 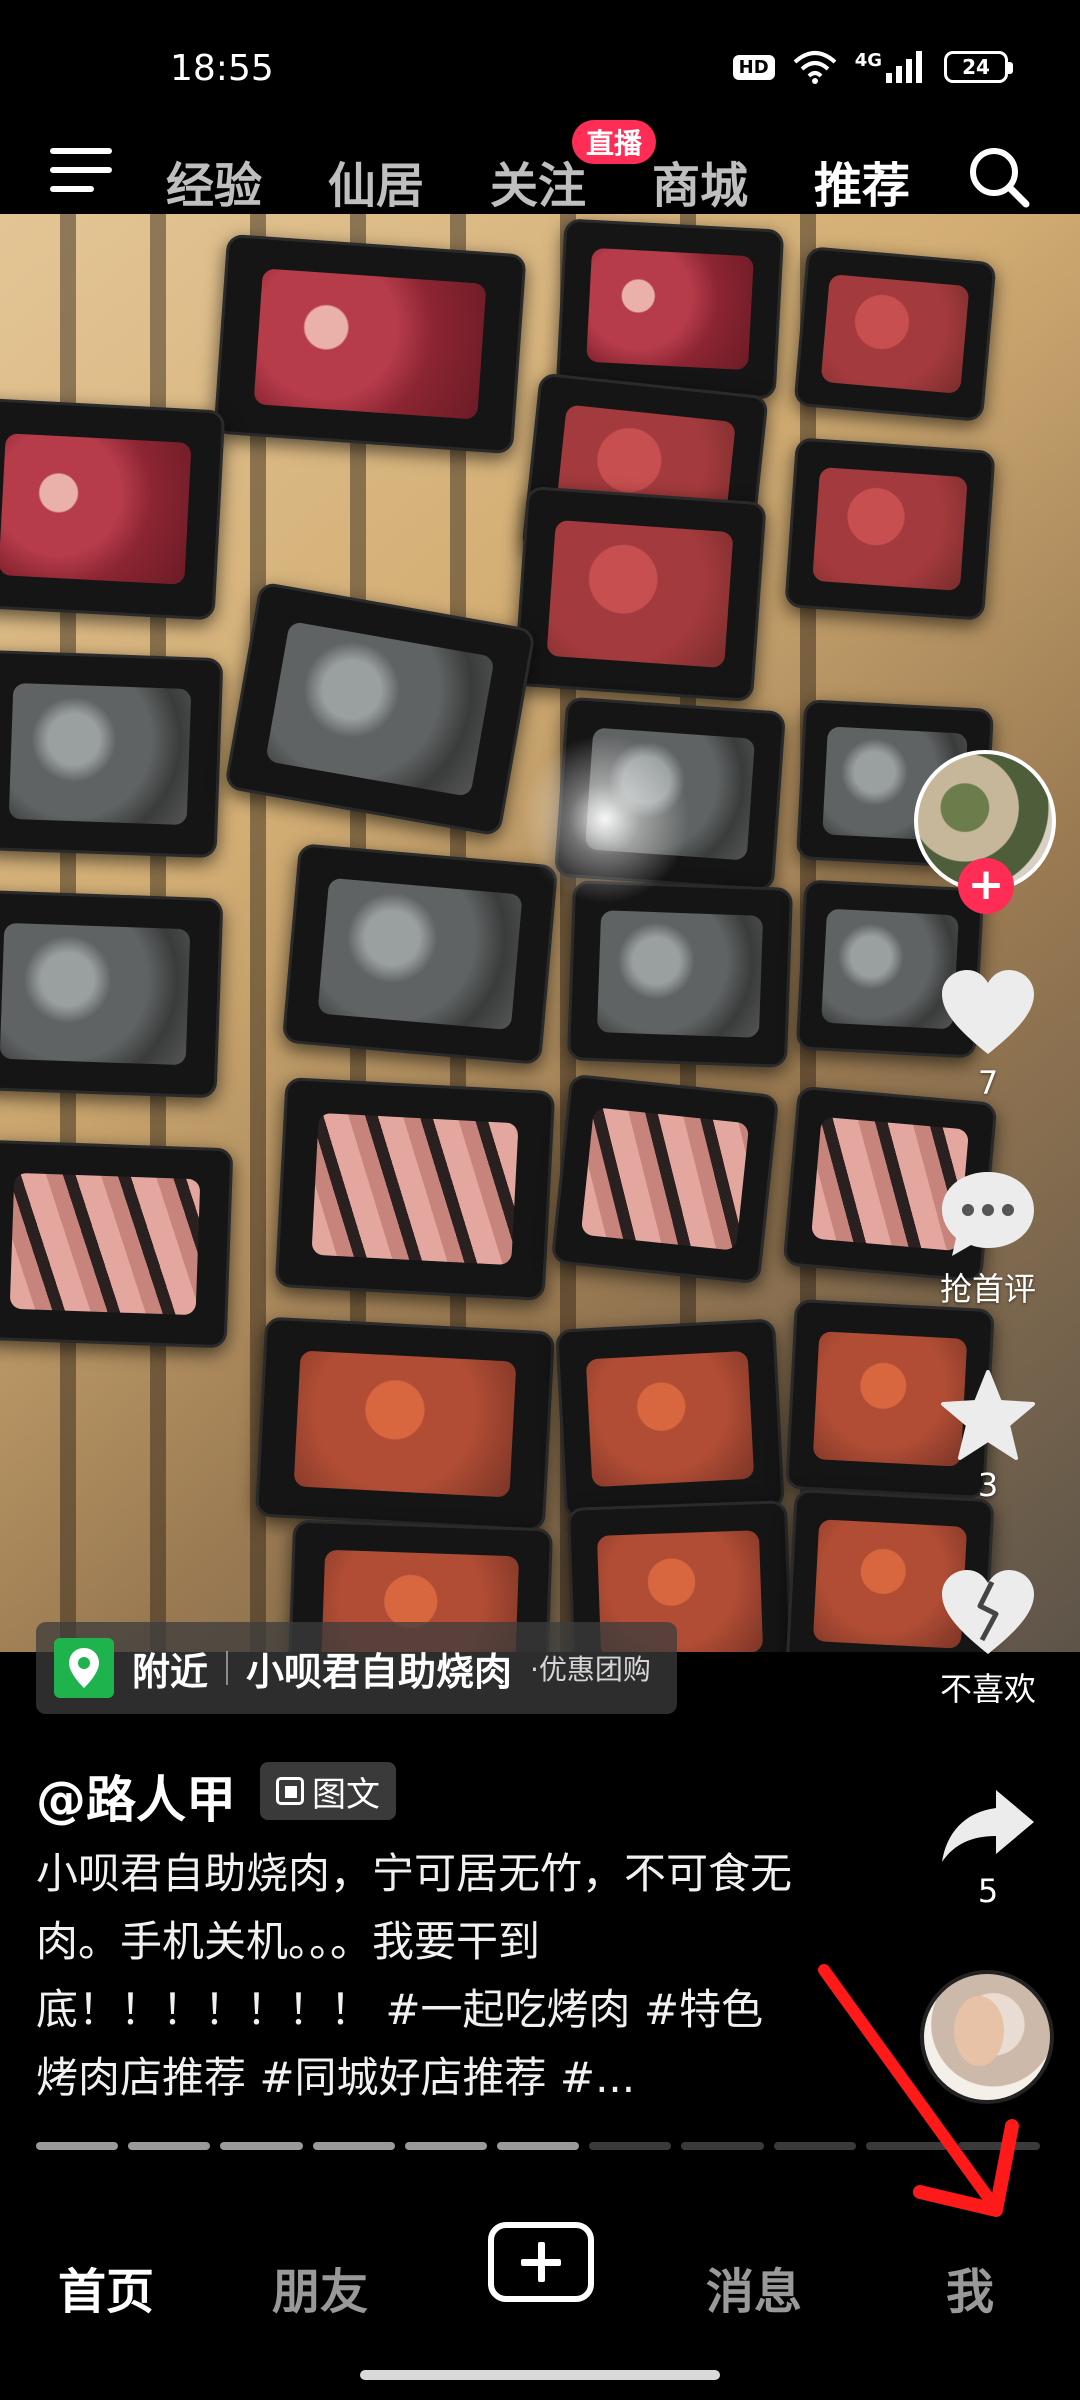 I want to click on location-tag: 附近 小呗君自助烧肉 ·优惠团购, so click(x=356, y=1668).